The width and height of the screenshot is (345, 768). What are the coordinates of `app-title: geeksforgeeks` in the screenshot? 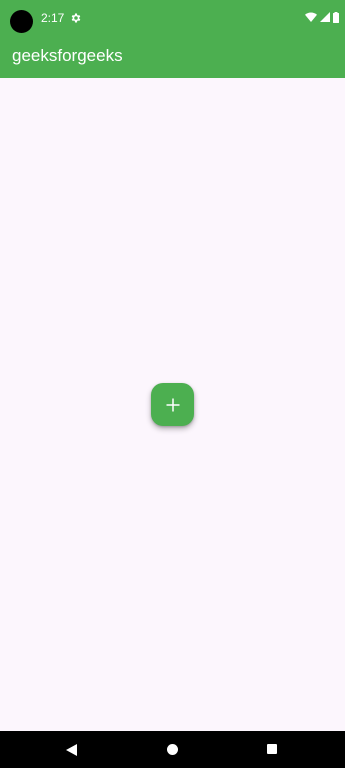 It's located at (67, 55).